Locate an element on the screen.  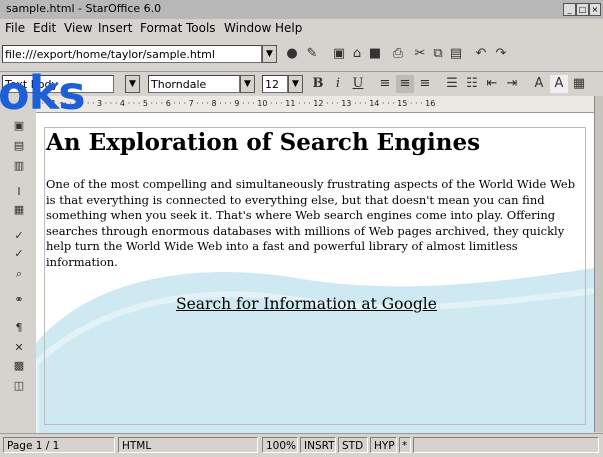
open-folder-icon: ⌂ is located at coordinates (357, 54).